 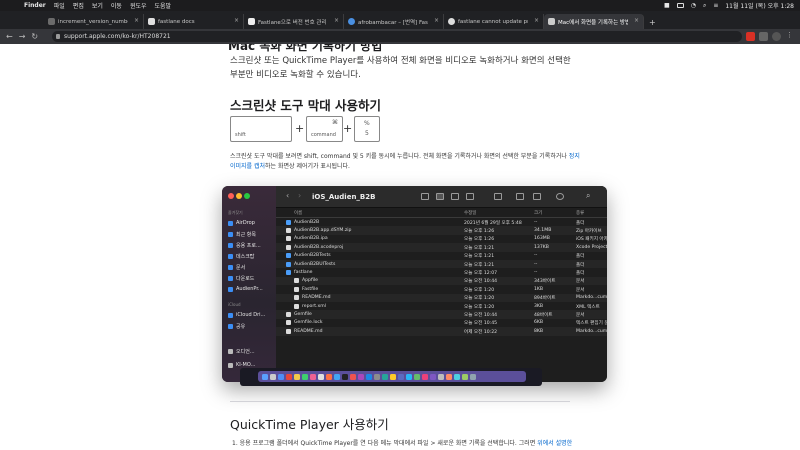 I want to click on menu-edit: 편집, so click(x=78, y=5).